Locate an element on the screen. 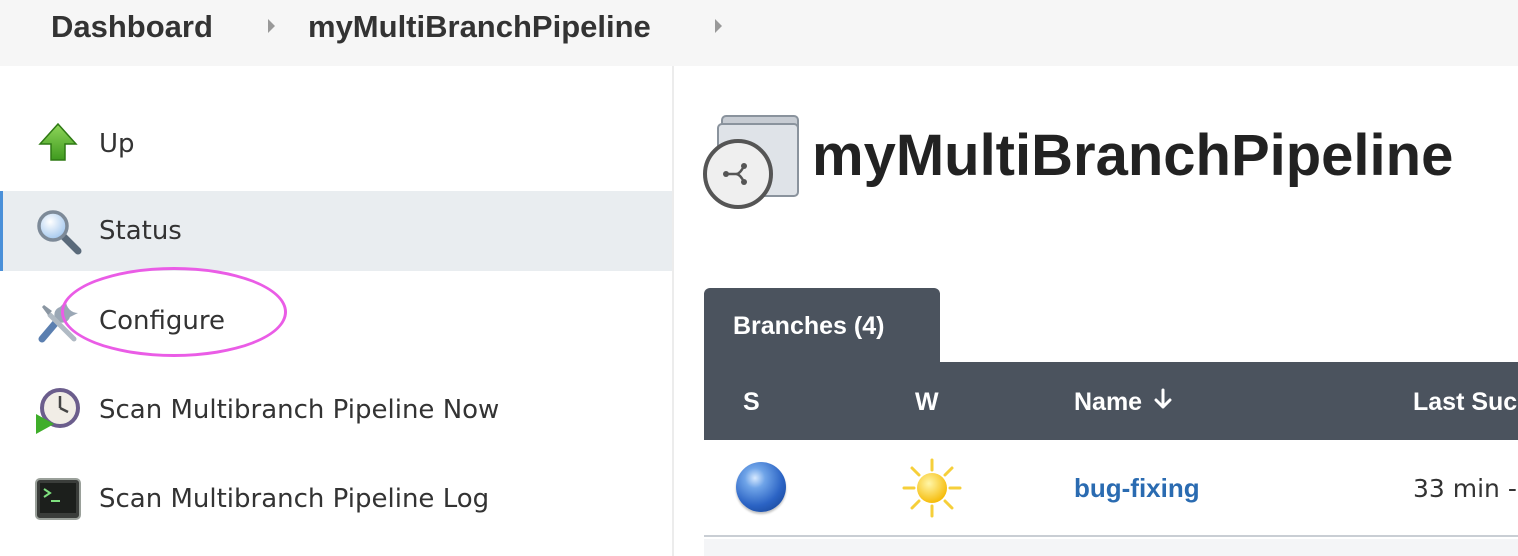  column-header-status: S is located at coordinates (751, 402).